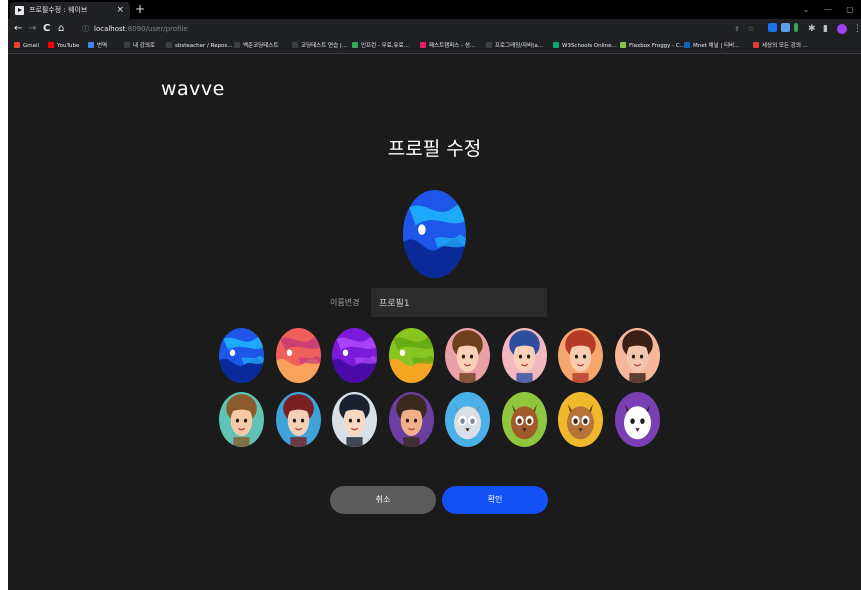 This screenshot has width=861, height=590. I want to click on profile-avatar-icon, so click(842, 29).